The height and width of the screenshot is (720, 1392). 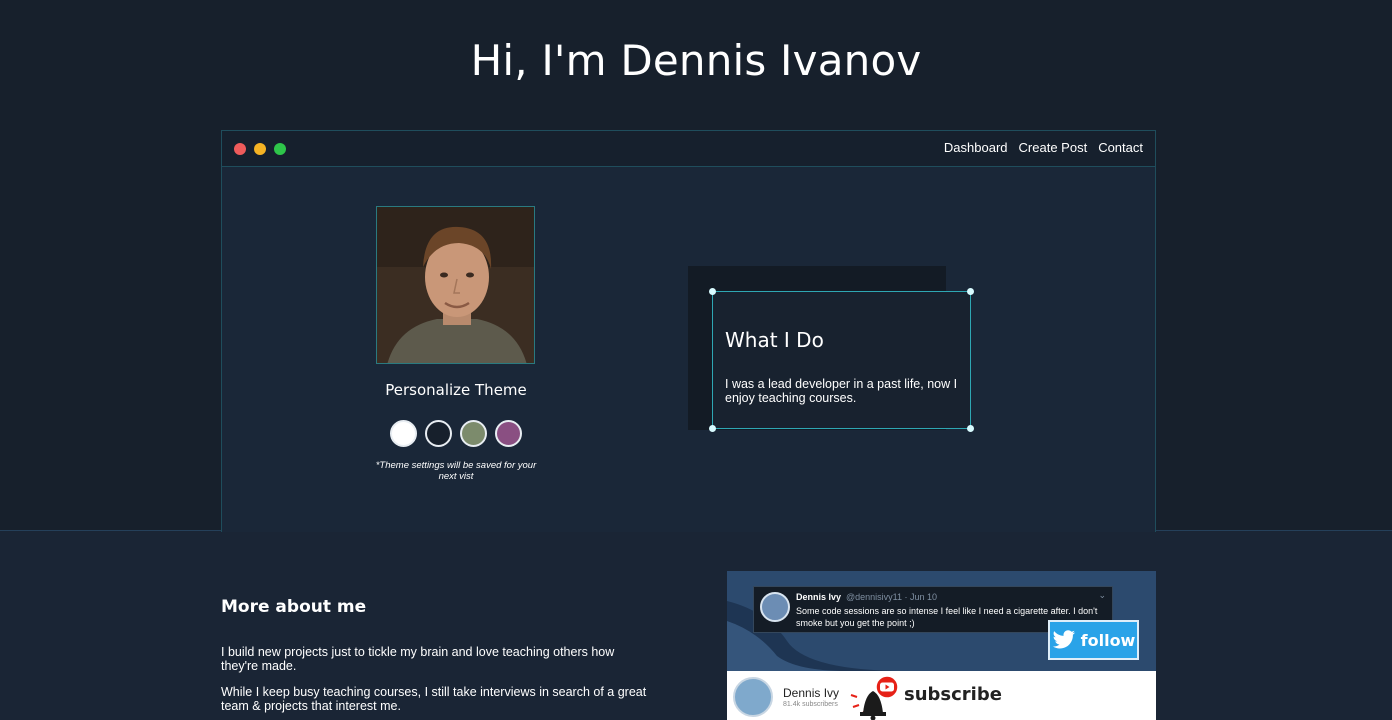 I want to click on profile-photo, so click(x=455, y=285).